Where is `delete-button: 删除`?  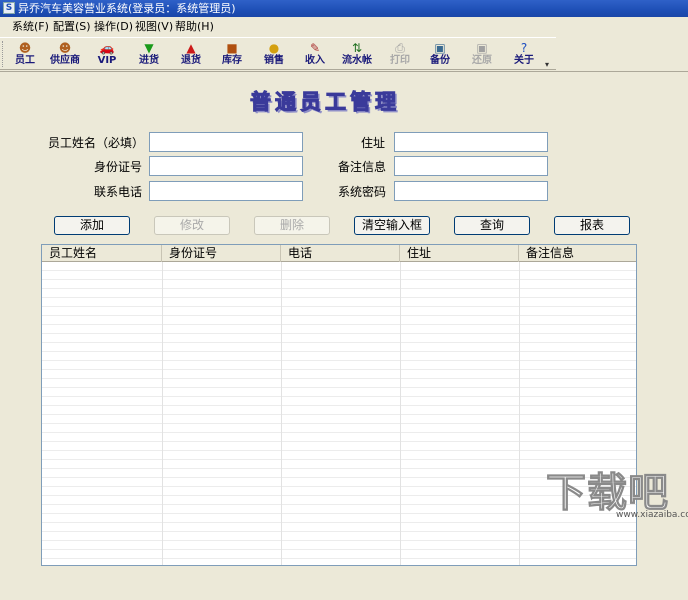 delete-button: 删除 is located at coordinates (292, 225).